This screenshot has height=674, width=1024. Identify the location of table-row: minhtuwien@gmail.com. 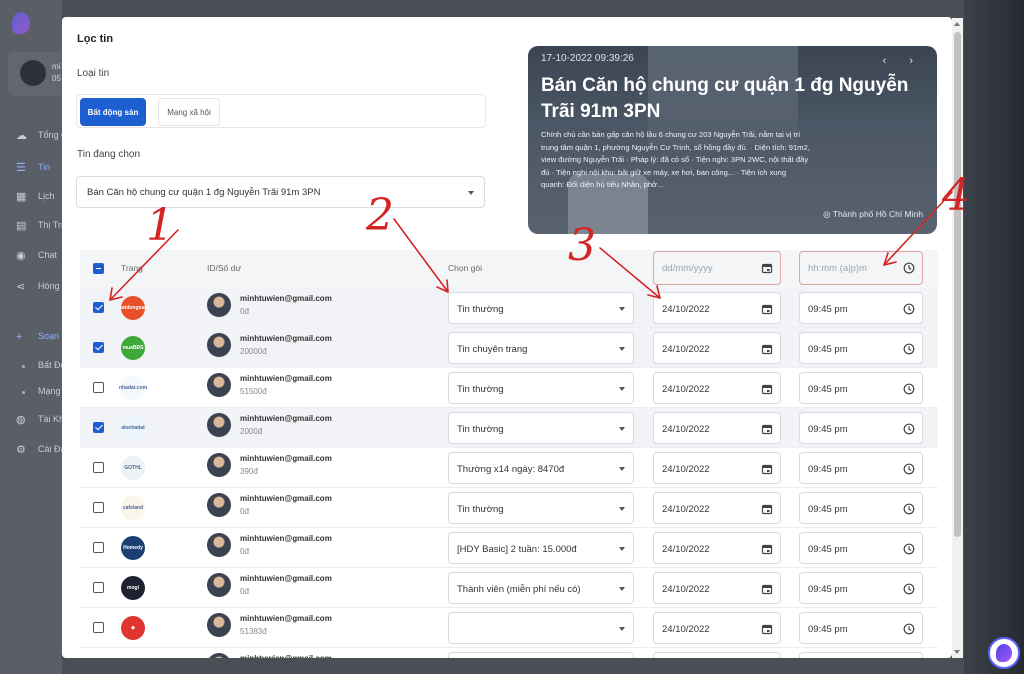
(509, 653).